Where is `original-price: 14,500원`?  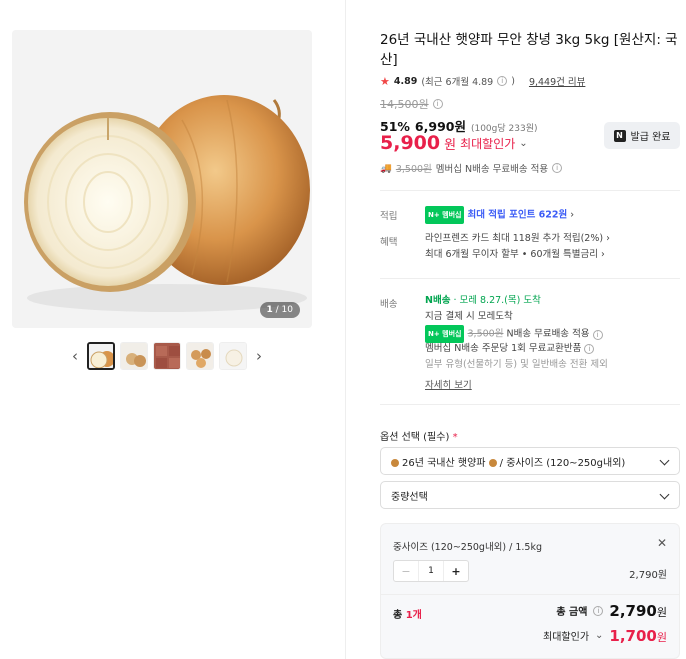 original-price: 14,500원 is located at coordinates (404, 104).